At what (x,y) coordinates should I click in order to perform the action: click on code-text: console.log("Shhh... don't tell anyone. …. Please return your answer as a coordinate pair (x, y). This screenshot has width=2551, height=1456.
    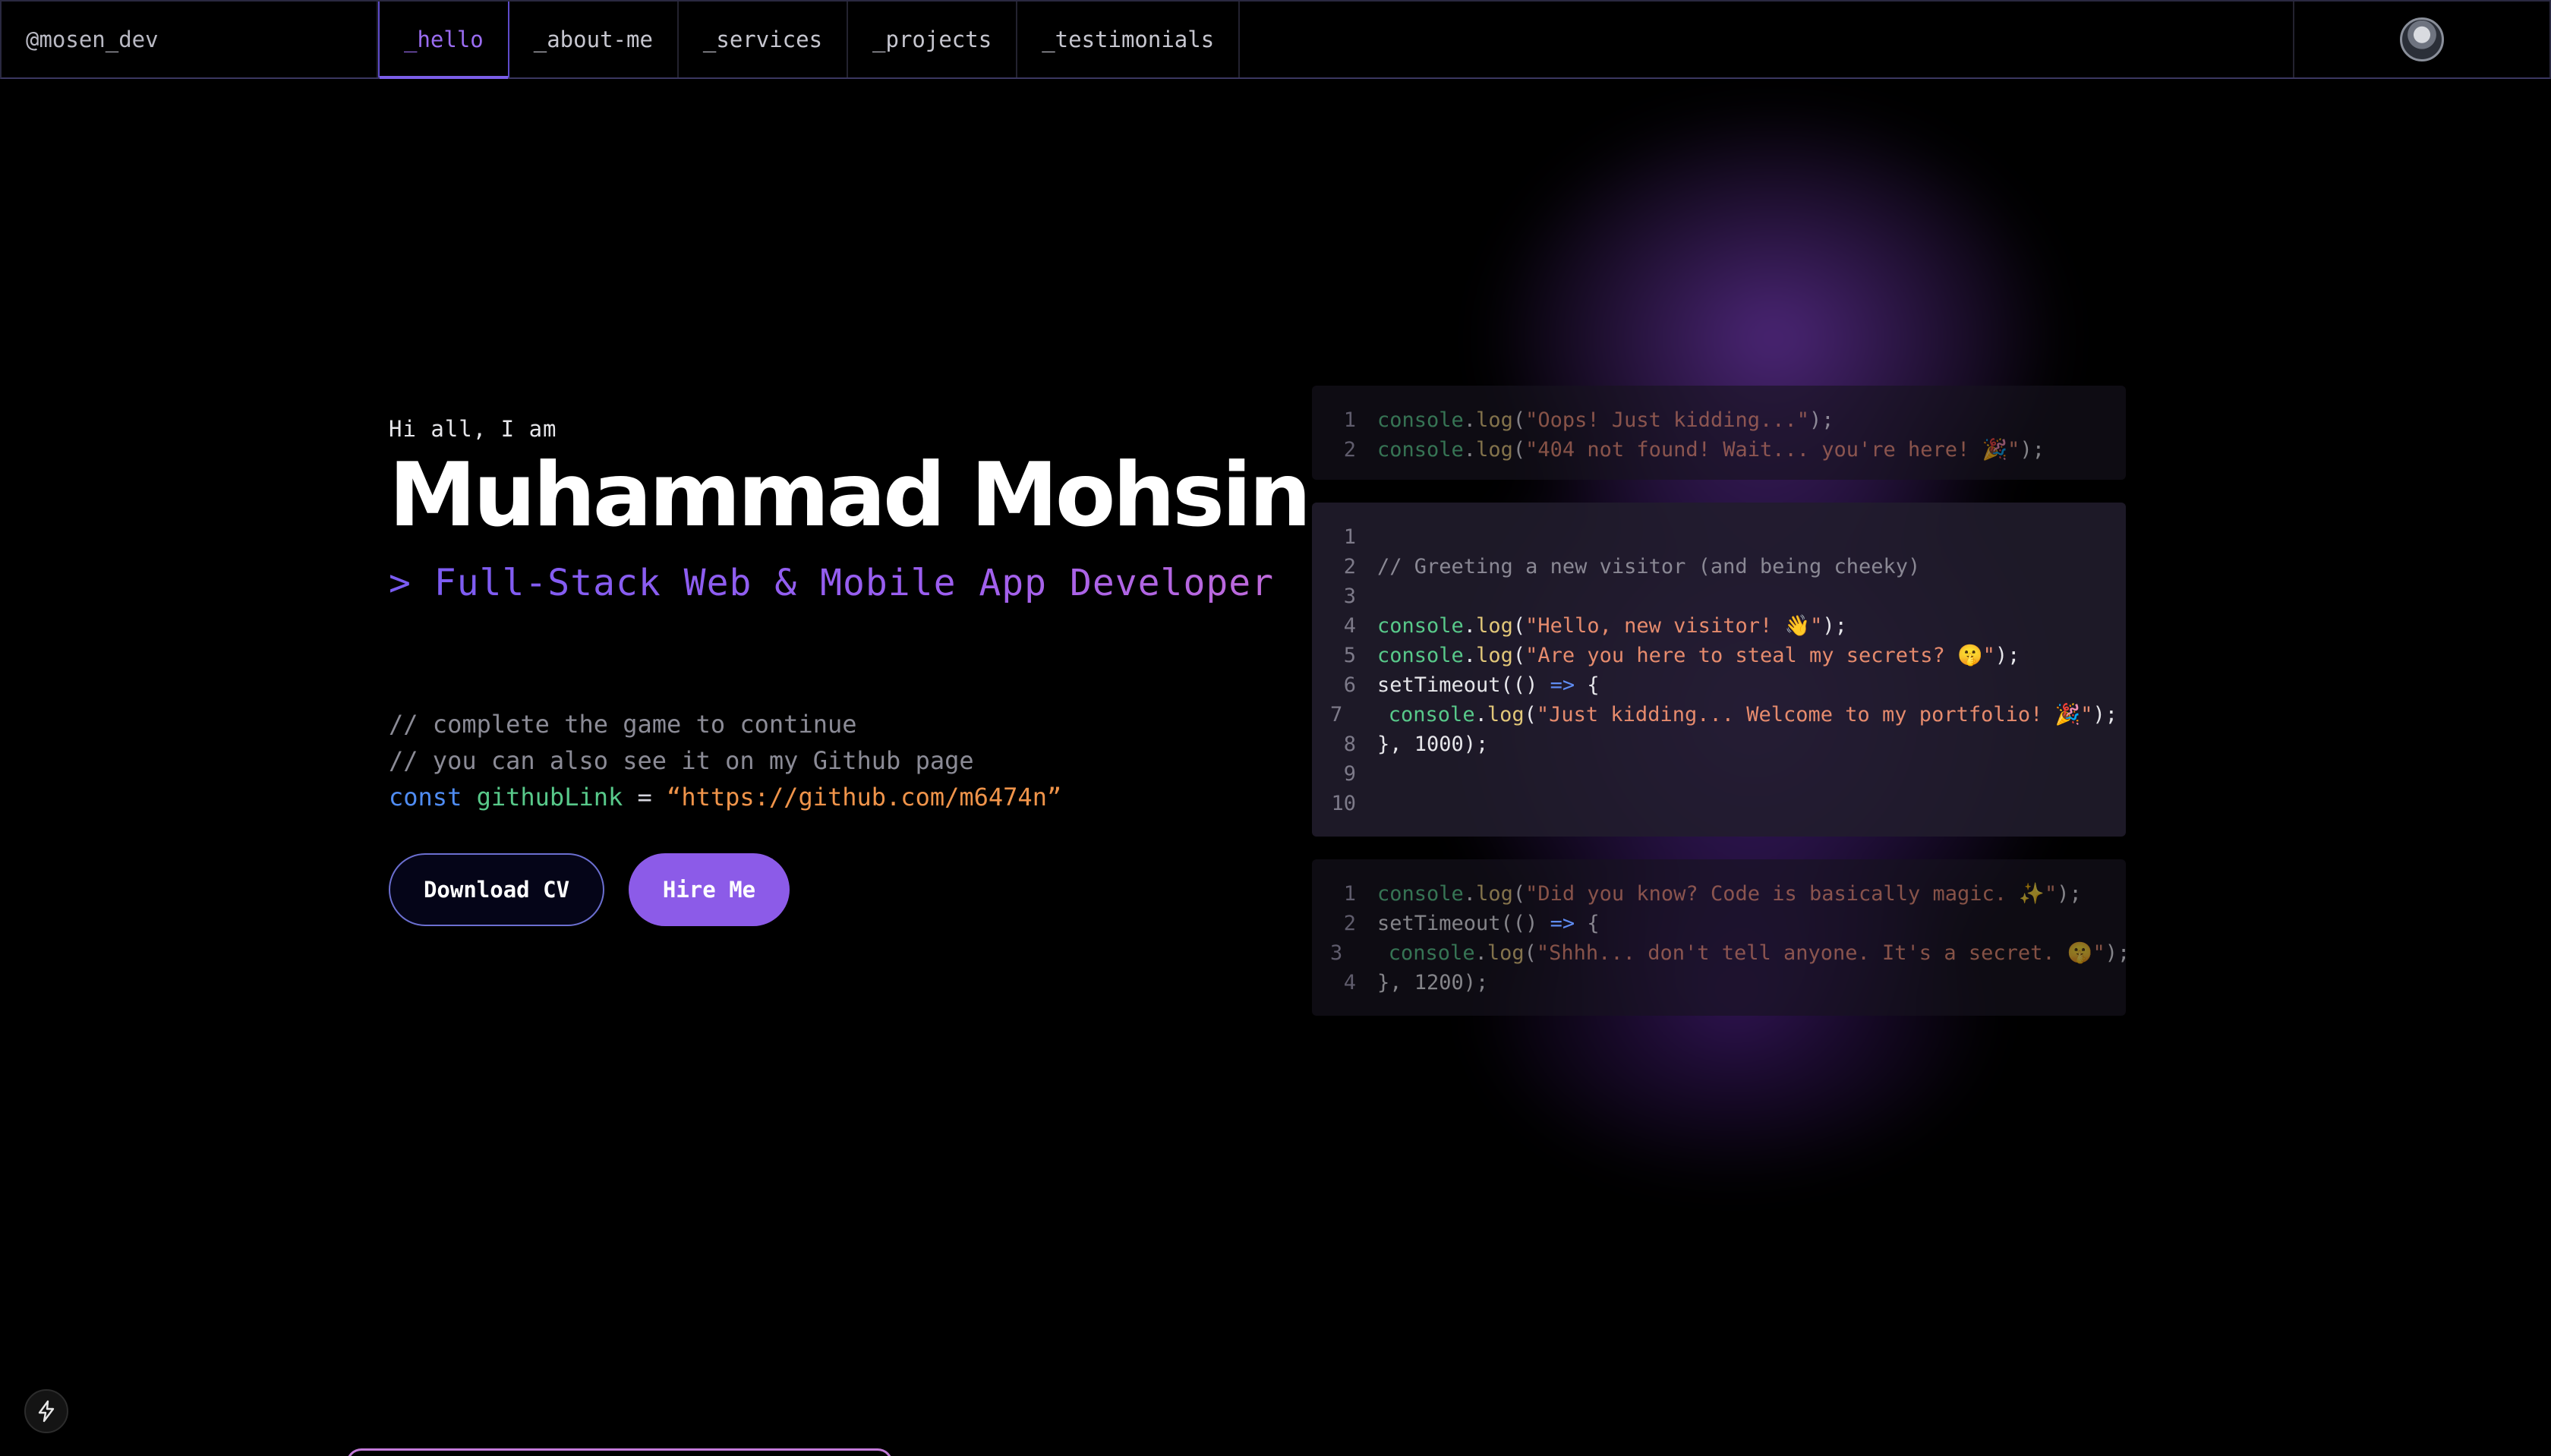
    Looking at the image, I should click on (1759, 953).